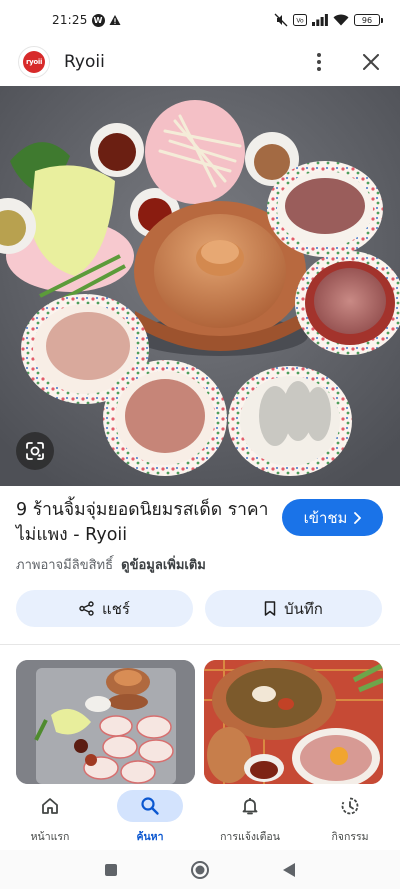  I want to click on home-icon, so click(50, 806).